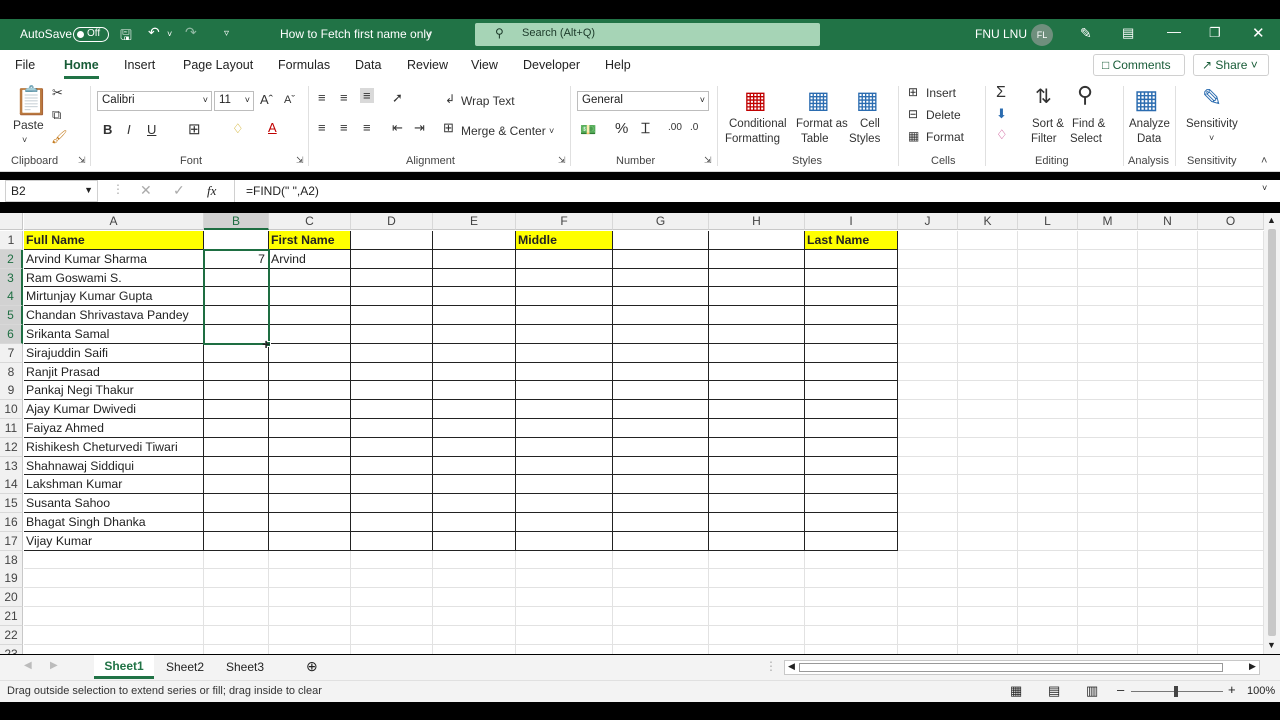 This screenshot has width=1280, height=720. What do you see at coordinates (1088, 124) in the screenshot?
I see `find-select-label1: Find &` at bounding box center [1088, 124].